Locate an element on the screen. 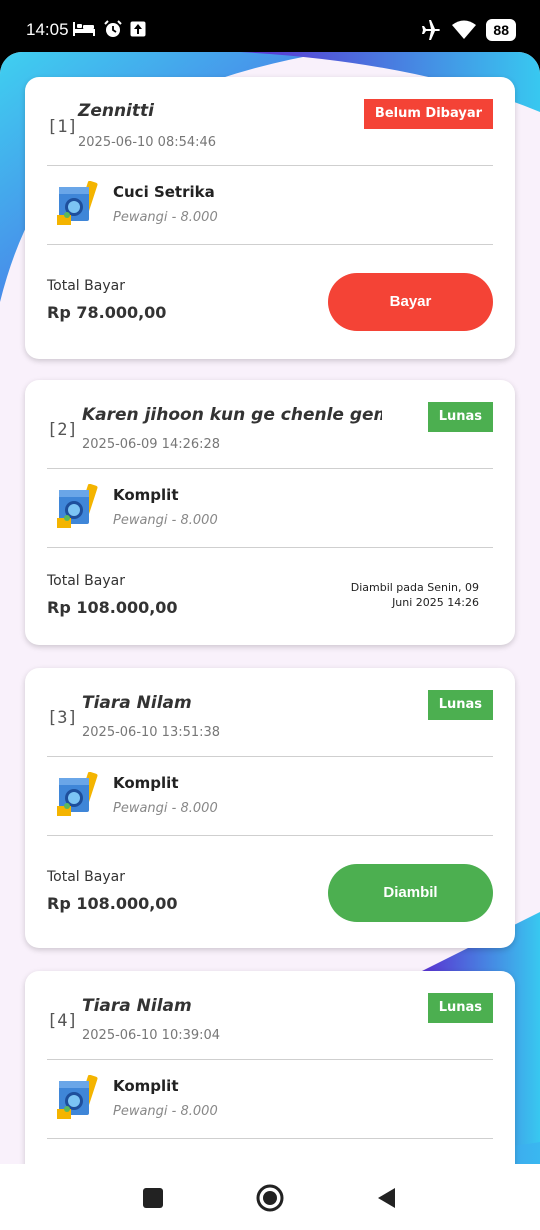 This screenshot has height=1230, width=540. pickup-note-line: Juni 2025 14:26 is located at coordinates (435, 602).